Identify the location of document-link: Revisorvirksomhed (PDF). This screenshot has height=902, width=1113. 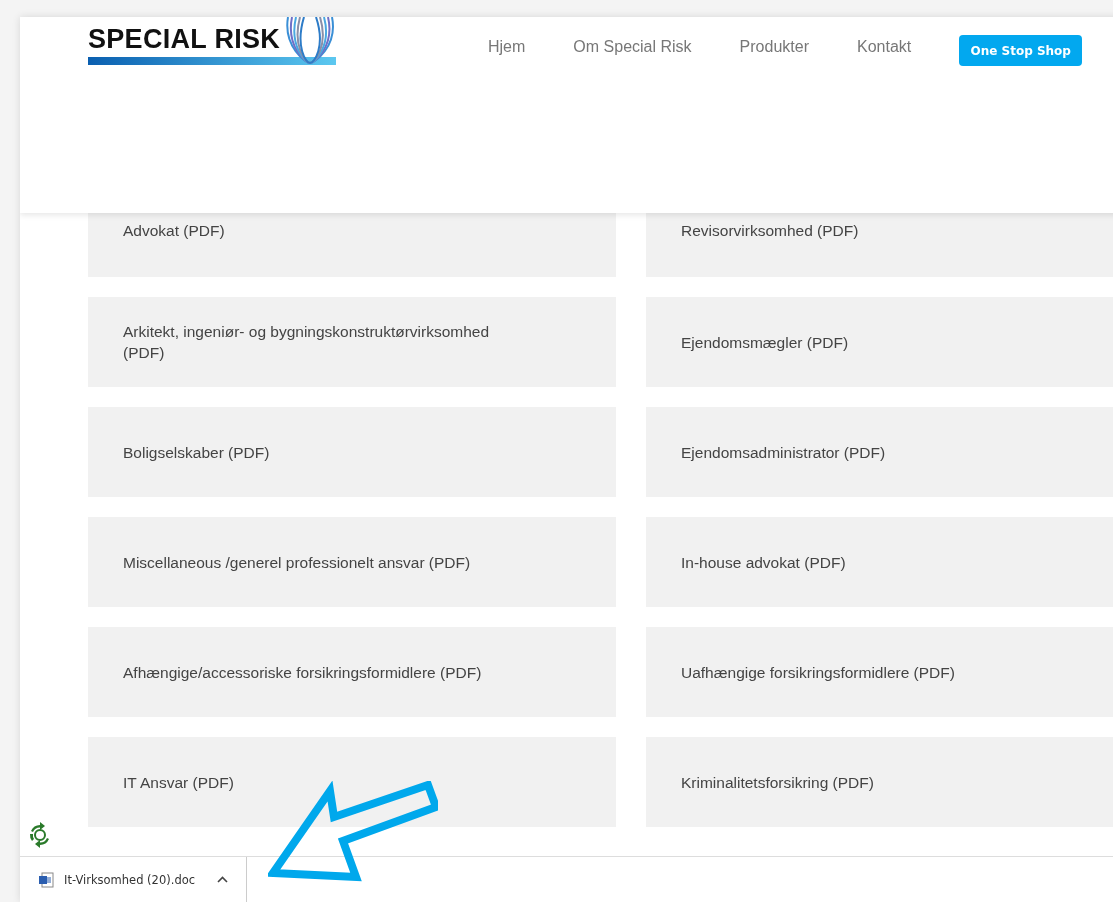
(879, 245).